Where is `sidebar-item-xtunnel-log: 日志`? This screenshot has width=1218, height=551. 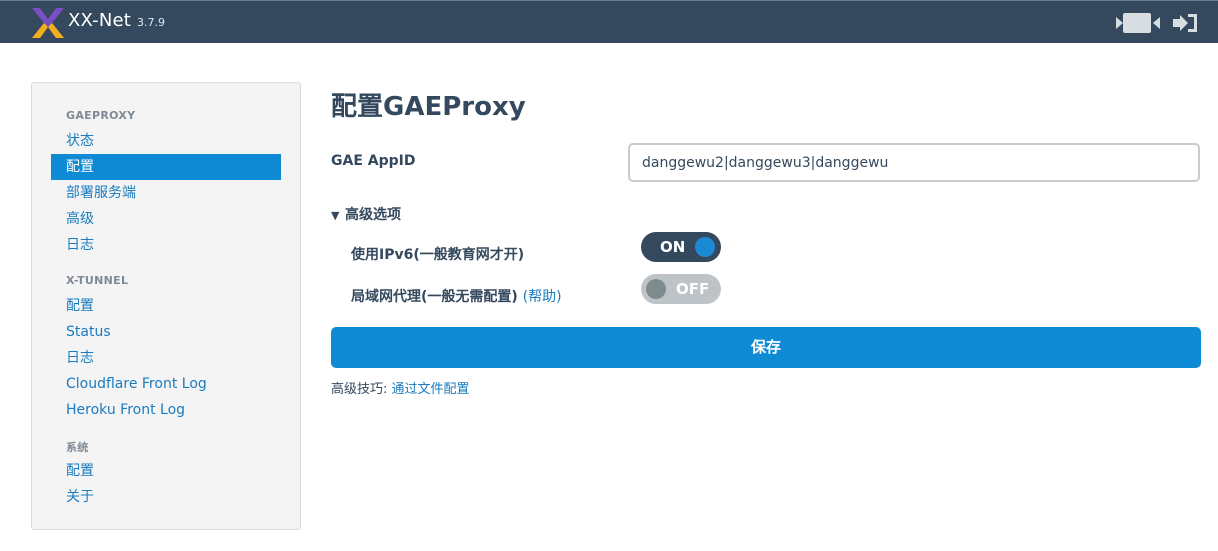 sidebar-item-xtunnel-log: 日志 is located at coordinates (166, 358).